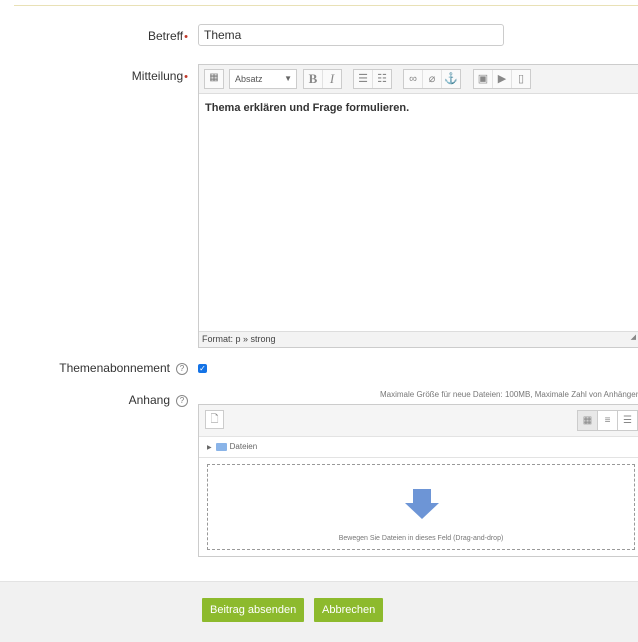 Image resolution: width=638 pixels, height=642 pixels. What do you see at coordinates (418, 339) in the screenshot?
I see `editor-status-path: Format: p » strong ◢` at bounding box center [418, 339].